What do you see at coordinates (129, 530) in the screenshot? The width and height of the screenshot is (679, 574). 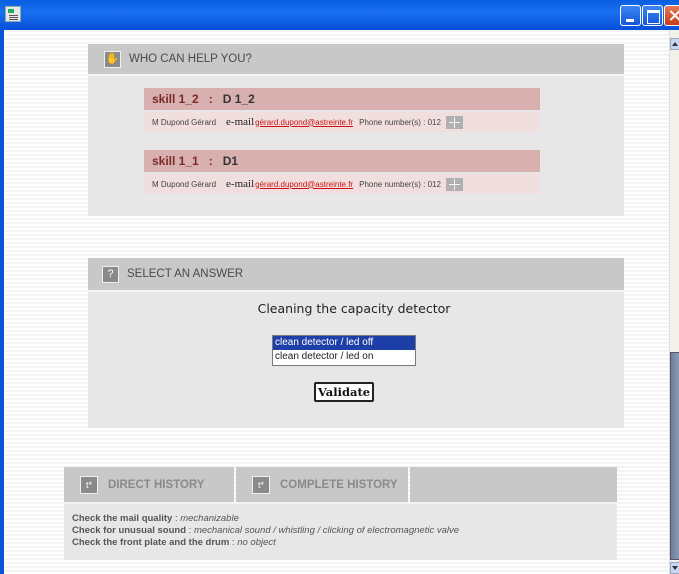 I see `history-line-label: Check for unusual sound` at bounding box center [129, 530].